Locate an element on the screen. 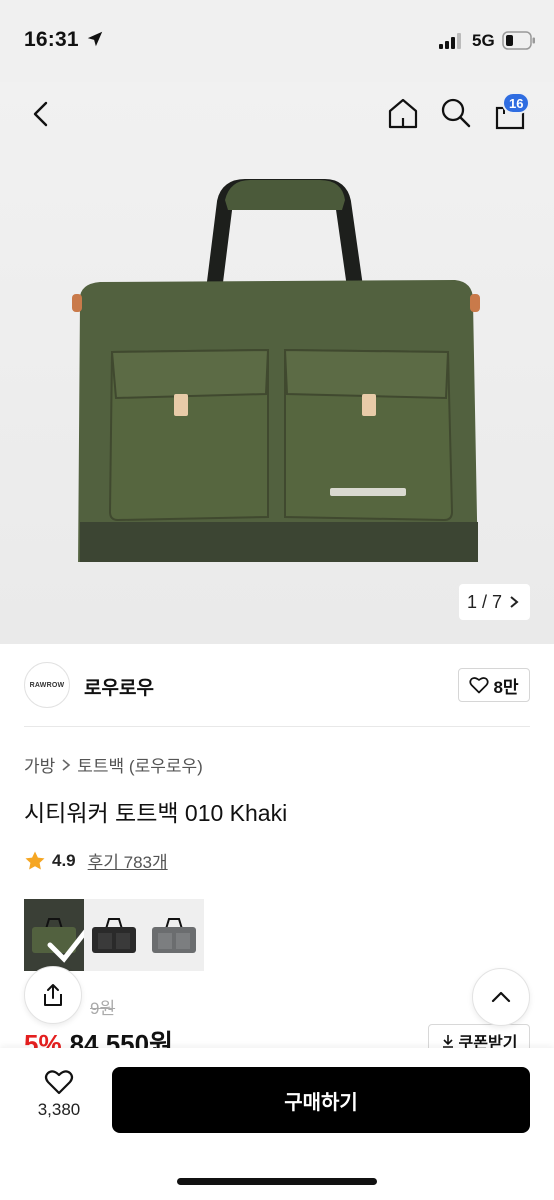  home-indicator is located at coordinates (277, 1181).